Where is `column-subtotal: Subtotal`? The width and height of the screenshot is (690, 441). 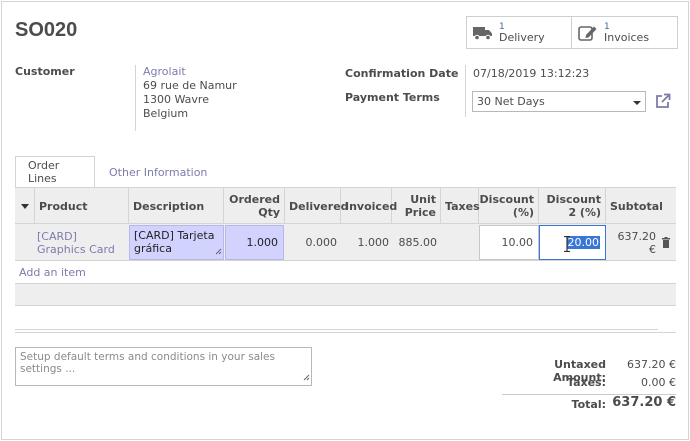
column-subtotal: Subtotal is located at coordinates (634, 206).